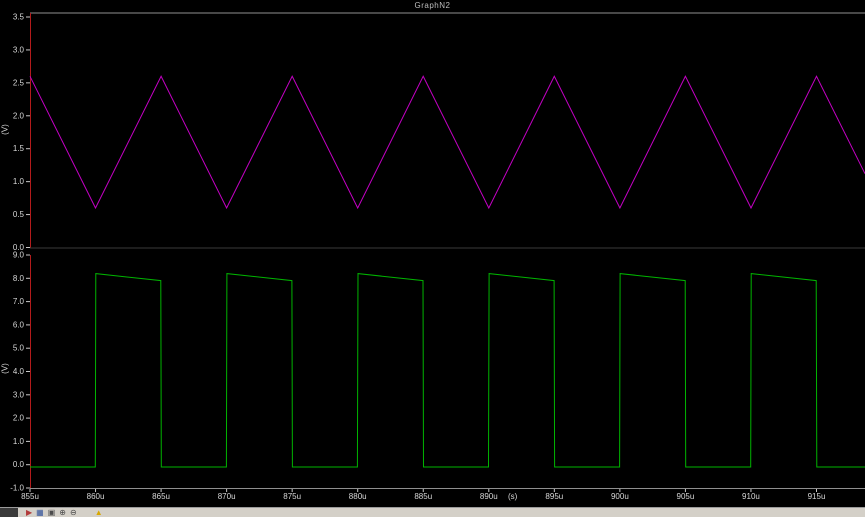  I want to click on y-tick-label: 4.0, so click(19, 371).